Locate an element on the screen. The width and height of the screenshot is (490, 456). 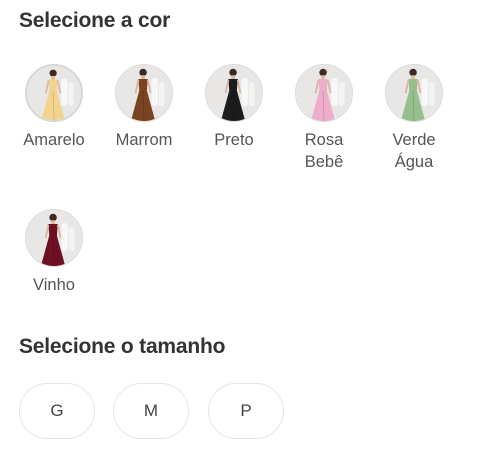
color-label-marrom: Marrom is located at coordinates (144, 140).